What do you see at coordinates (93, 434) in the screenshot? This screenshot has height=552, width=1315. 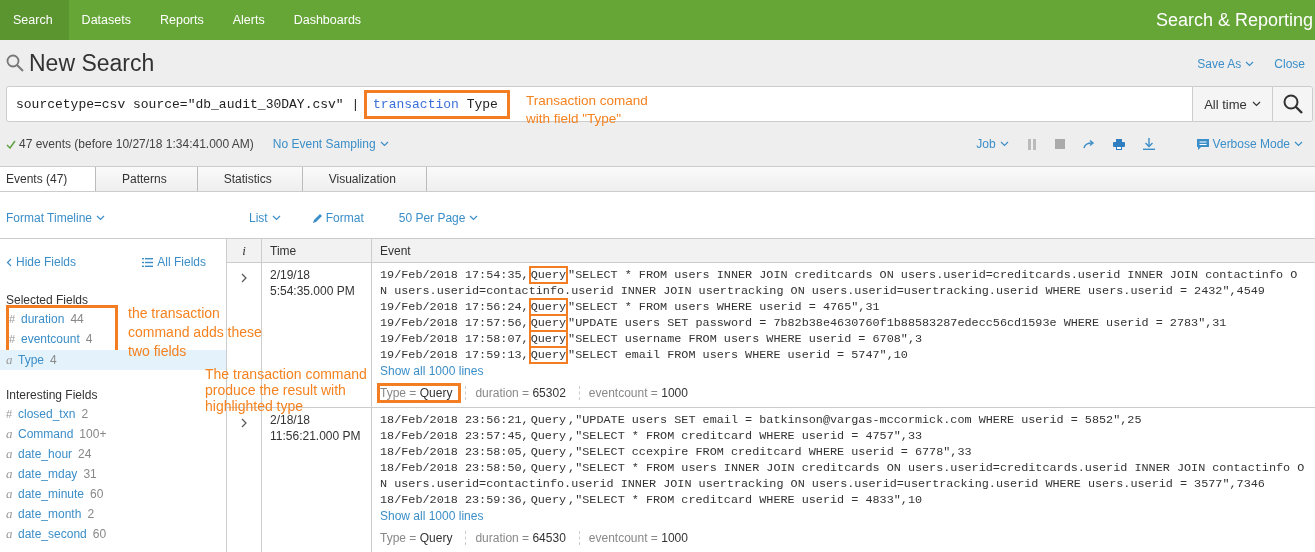 I see `field-count: 100+` at bounding box center [93, 434].